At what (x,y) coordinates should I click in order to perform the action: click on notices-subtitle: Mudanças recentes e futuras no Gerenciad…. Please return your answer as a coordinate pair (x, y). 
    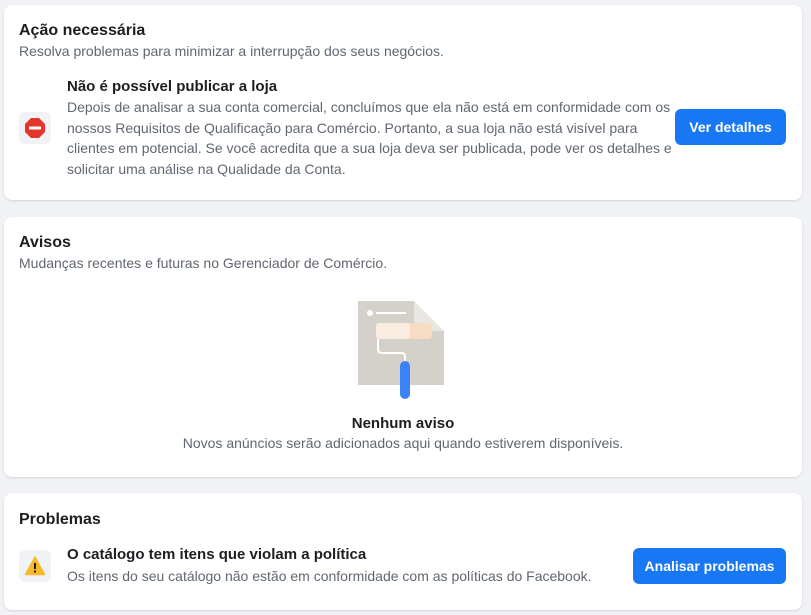
    Looking at the image, I should click on (203, 263).